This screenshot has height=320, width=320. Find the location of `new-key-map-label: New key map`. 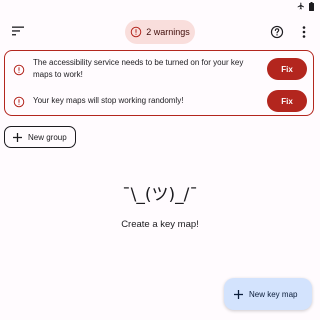

new-key-map-label: New key map is located at coordinates (273, 294).